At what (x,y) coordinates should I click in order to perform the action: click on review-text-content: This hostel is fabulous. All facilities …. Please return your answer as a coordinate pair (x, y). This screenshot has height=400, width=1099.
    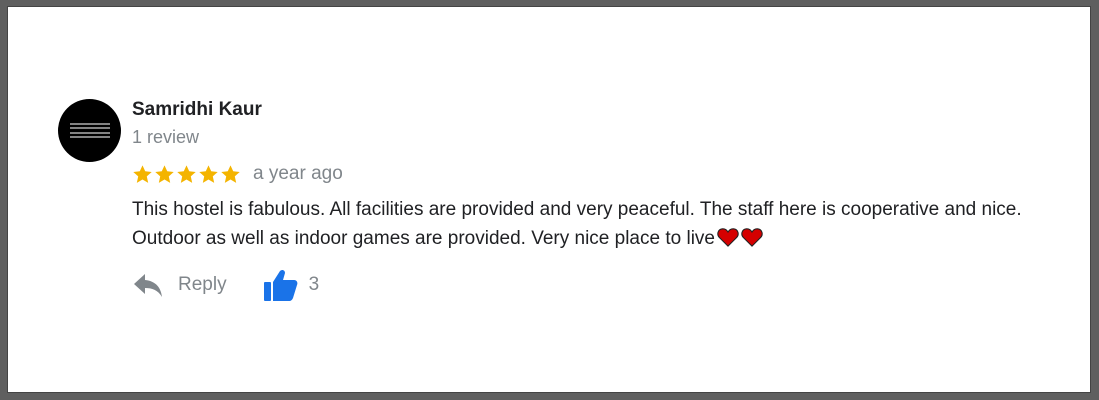
    Looking at the image, I should click on (577, 224).